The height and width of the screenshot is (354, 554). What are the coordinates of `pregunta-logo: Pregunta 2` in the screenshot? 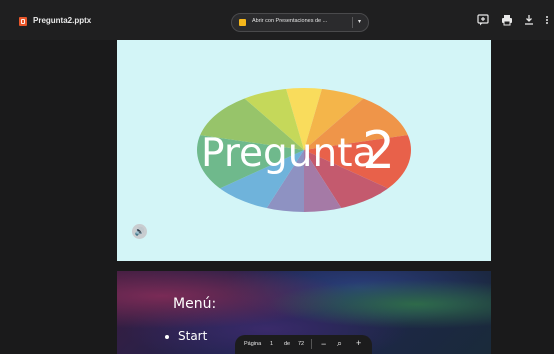 It's located at (304, 150).